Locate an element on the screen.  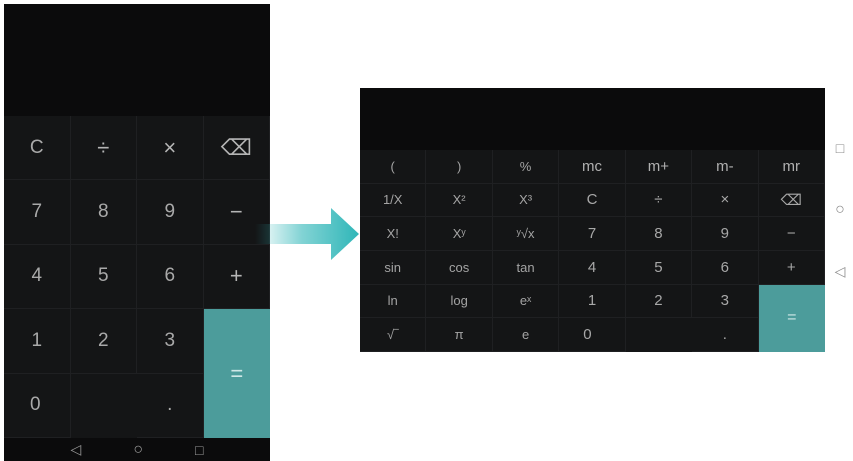
key-18: 8 is located at coordinates (659, 234).